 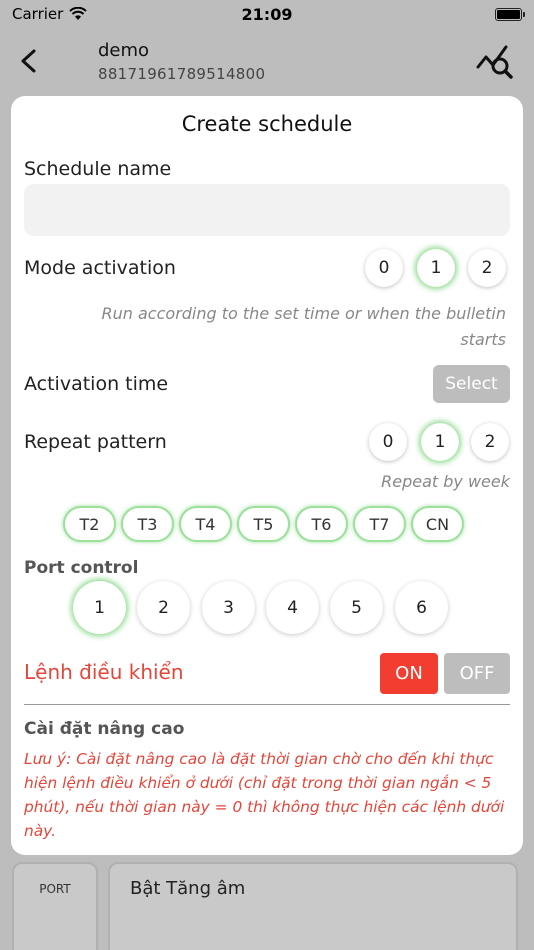 I want to click on modal-title: Create schedule, so click(x=267, y=124).